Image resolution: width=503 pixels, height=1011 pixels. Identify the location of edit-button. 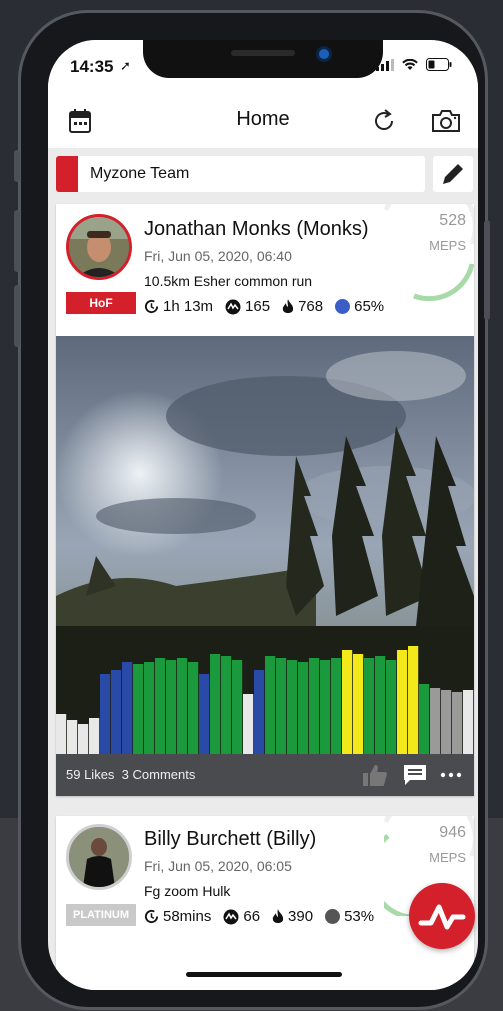
(453, 174).